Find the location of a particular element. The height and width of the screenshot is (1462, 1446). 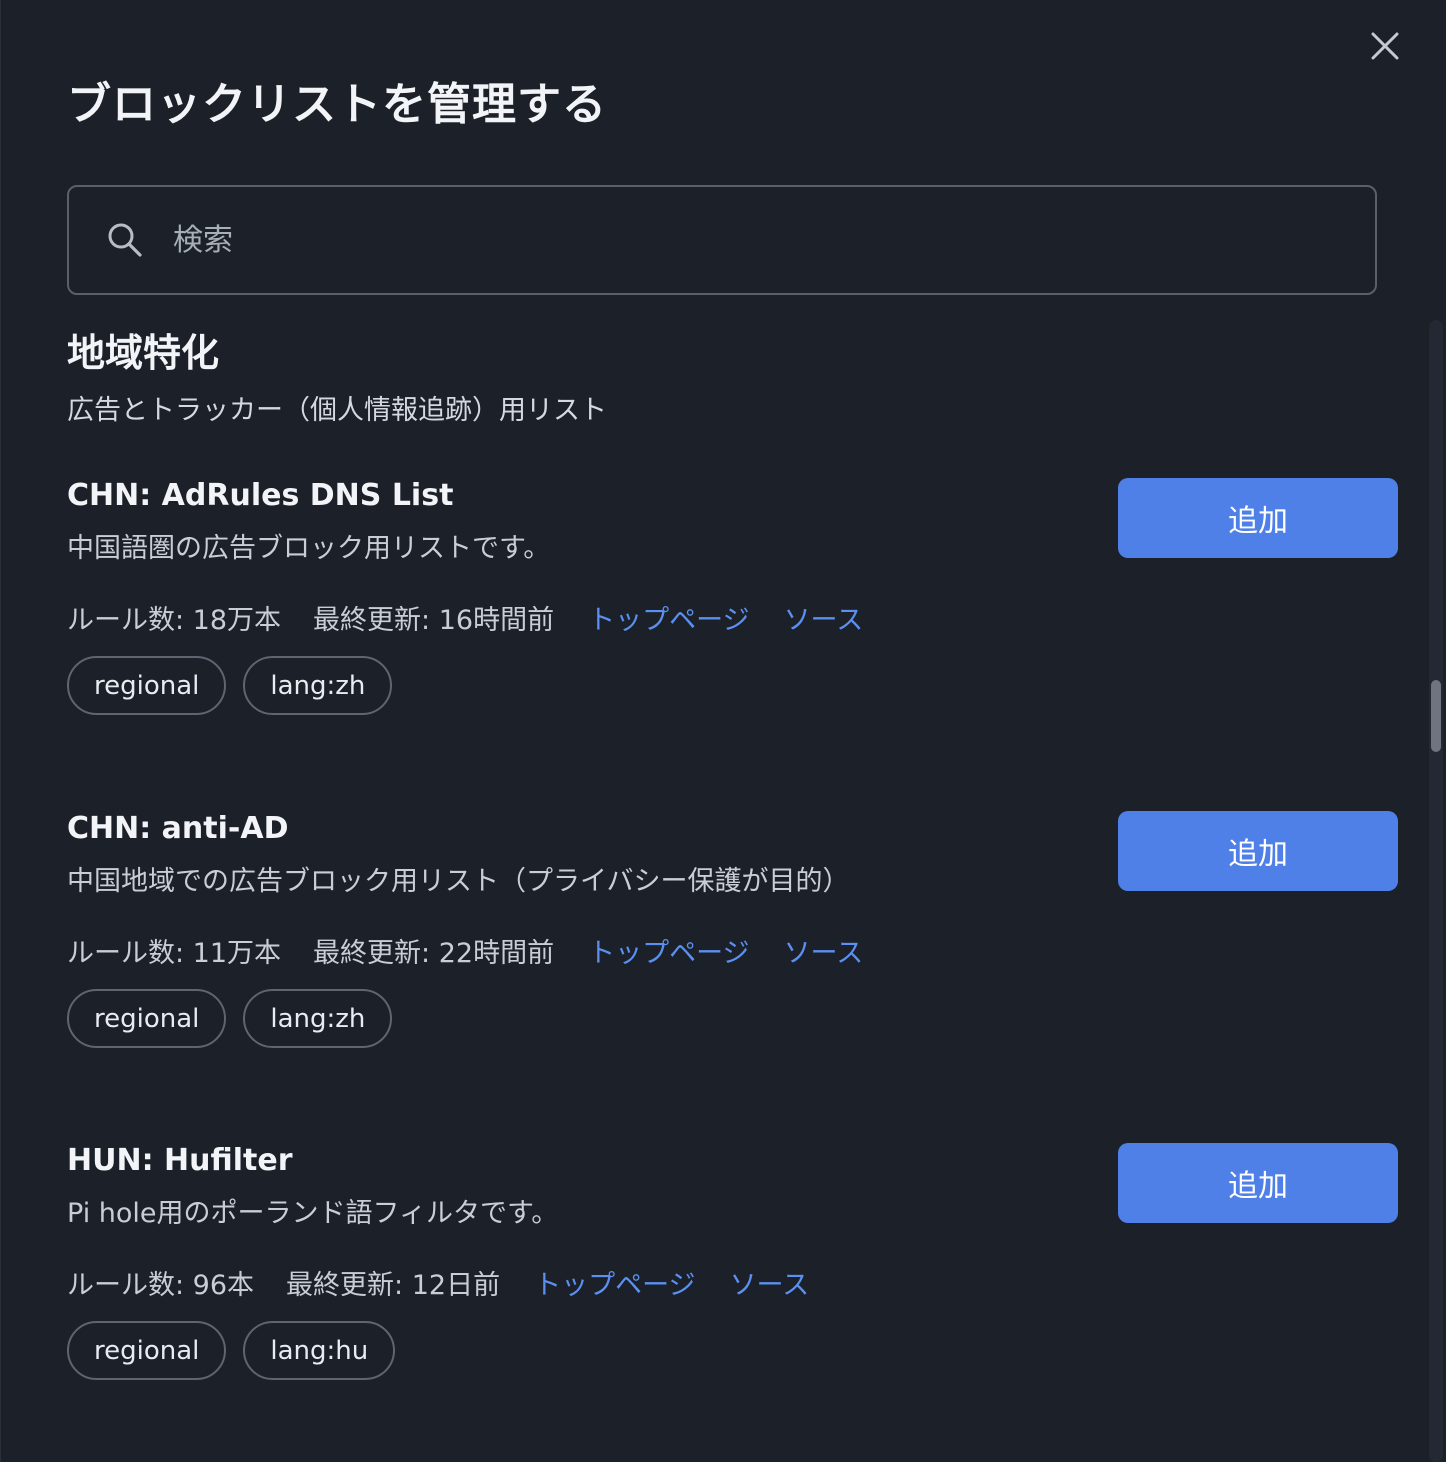

item-meta: ルール数: 96本 最終更新: 12日前 トップページ ソース is located at coordinates (438, 1282).